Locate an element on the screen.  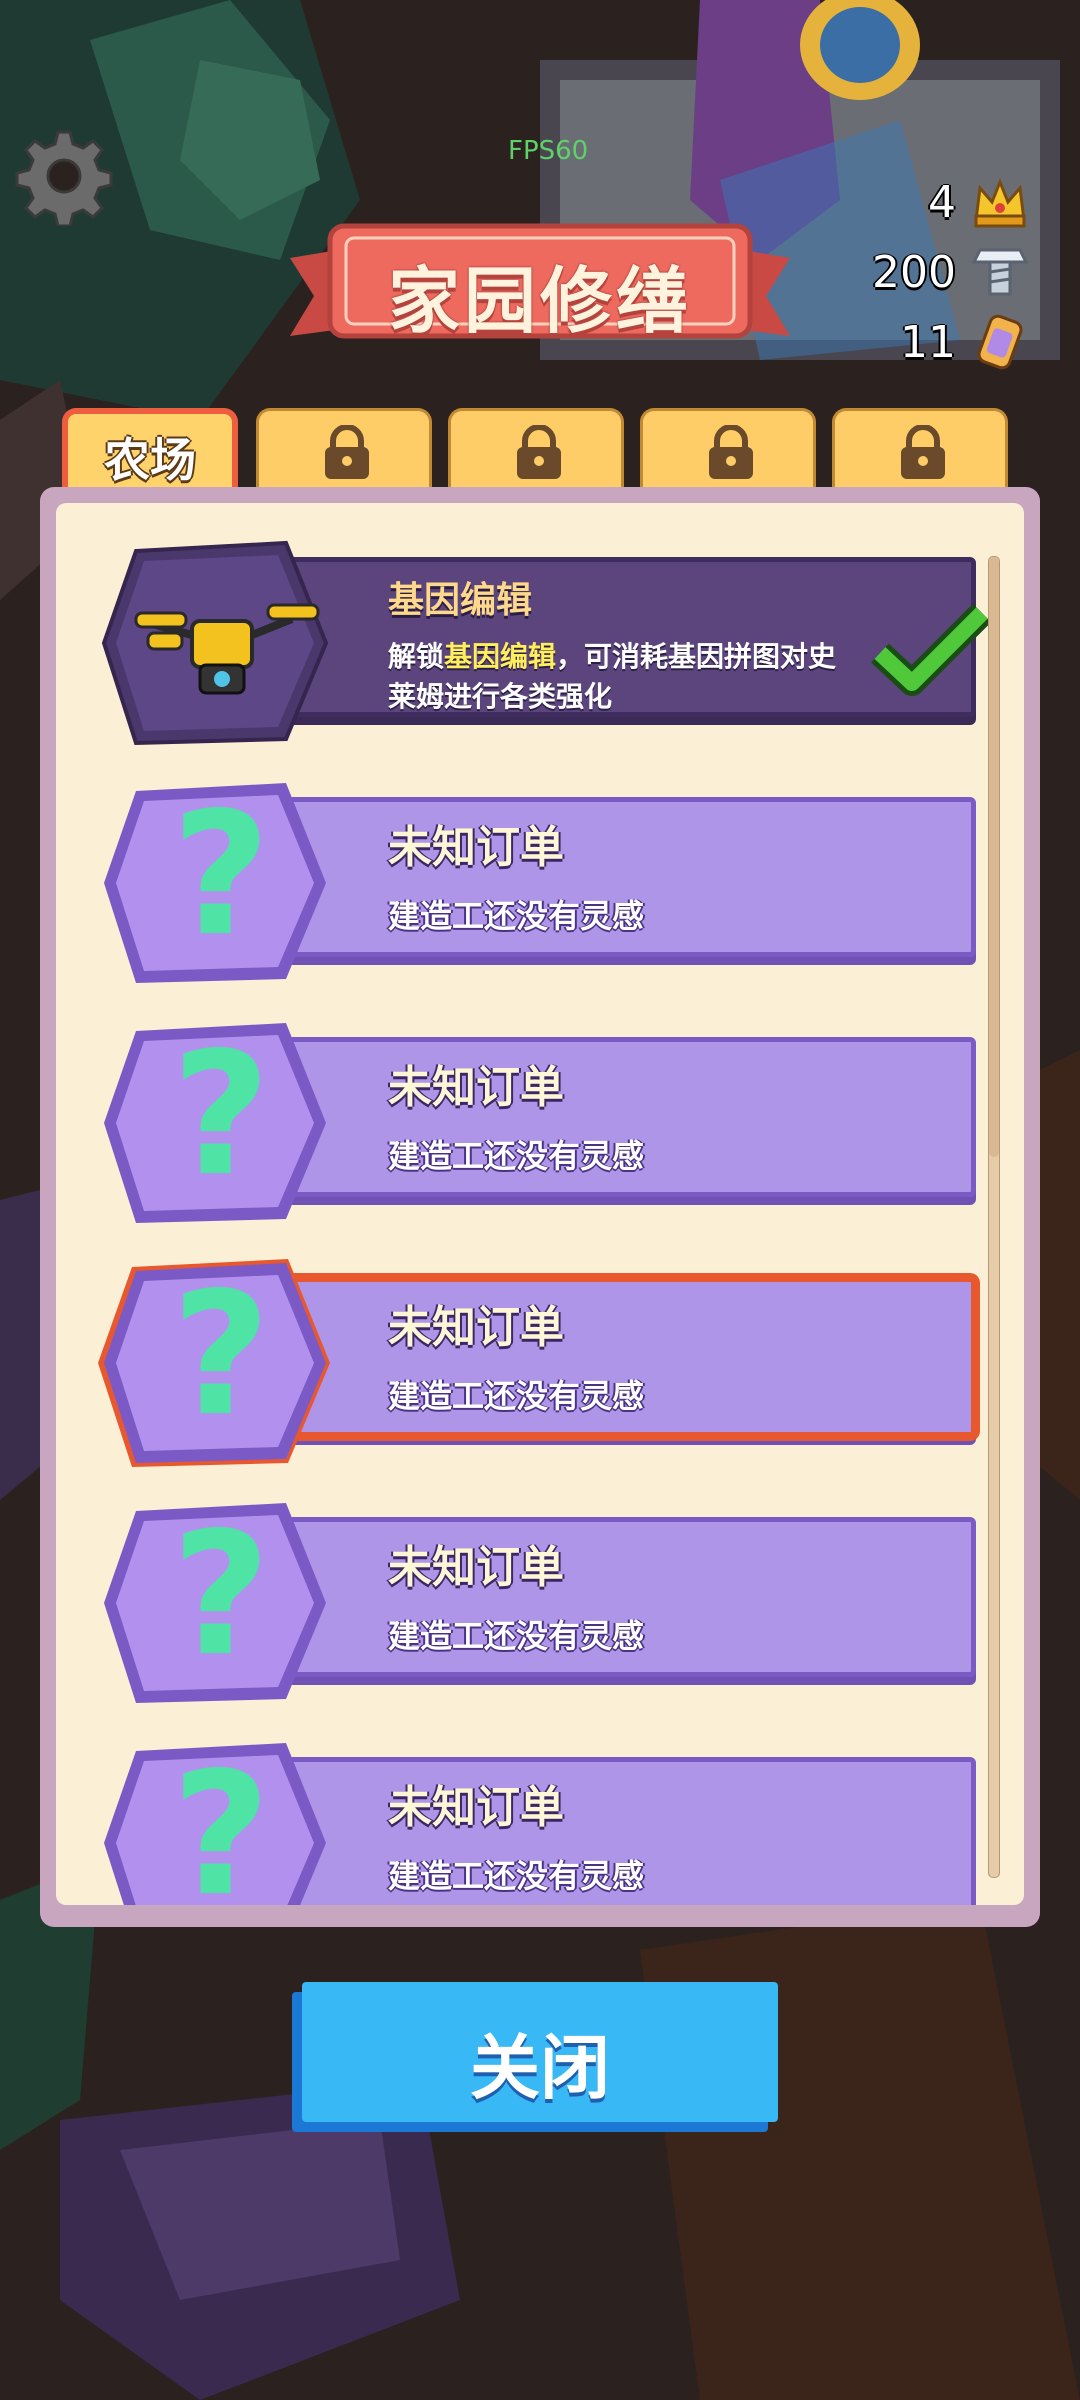
card-description-highlight: 基因编辑 is located at coordinates (500, 656).